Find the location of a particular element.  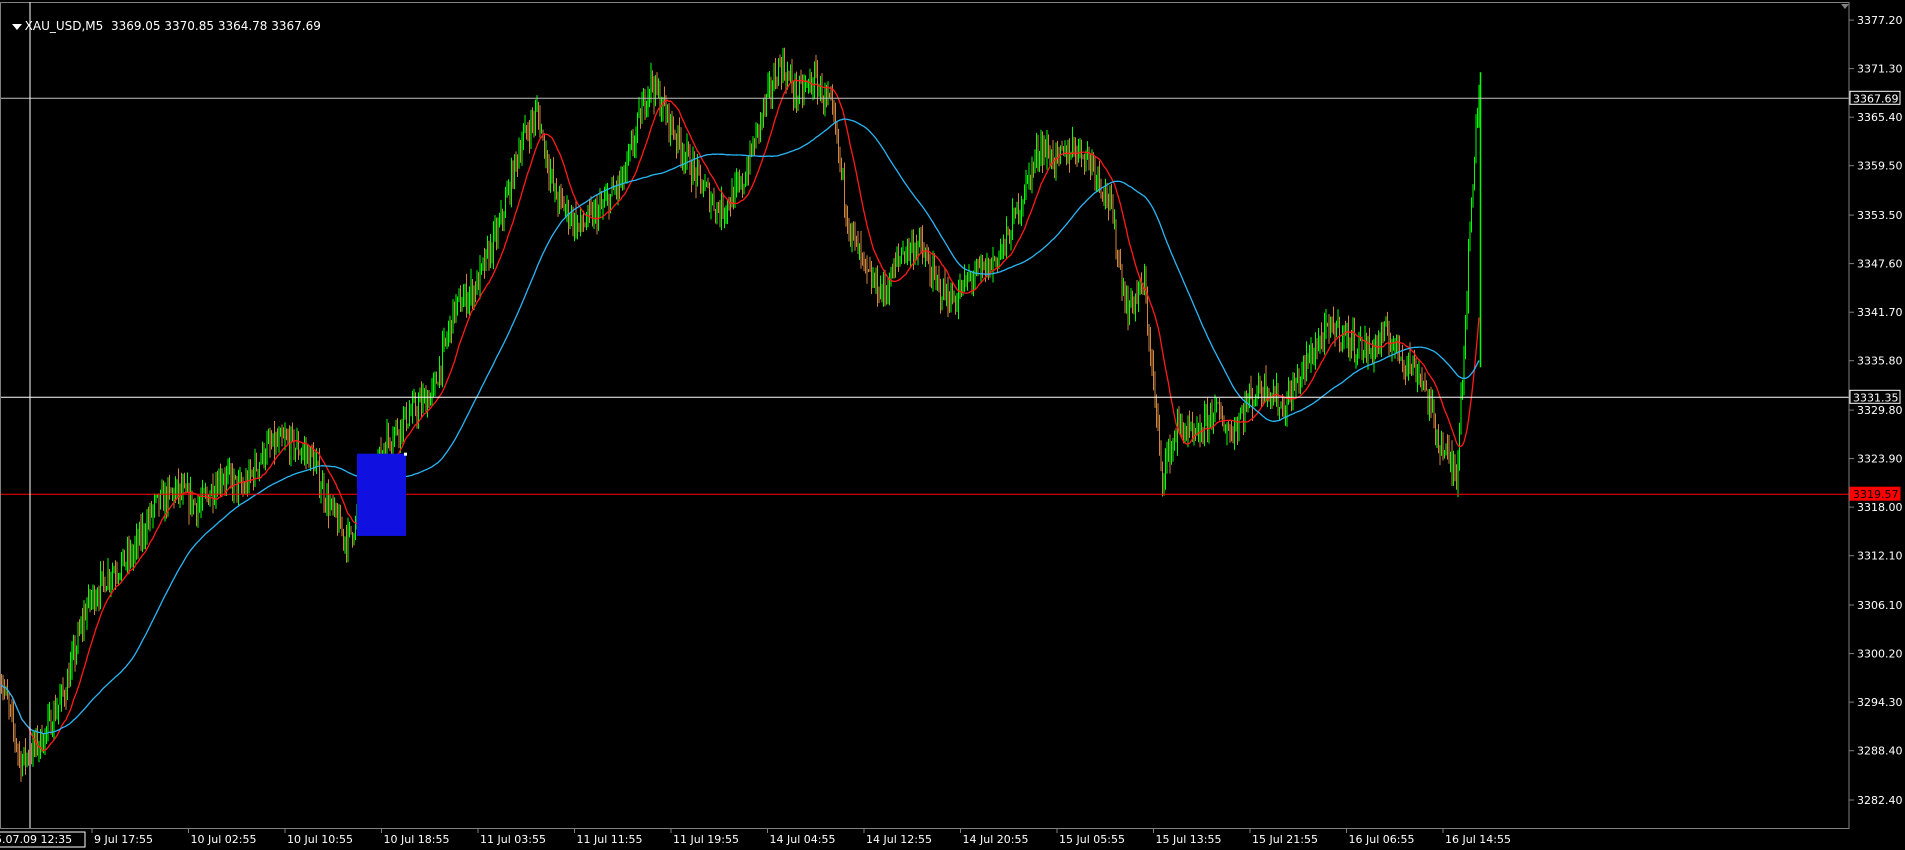

x-tick-label: 11 Jul 03:55 is located at coordinates (513, 839).